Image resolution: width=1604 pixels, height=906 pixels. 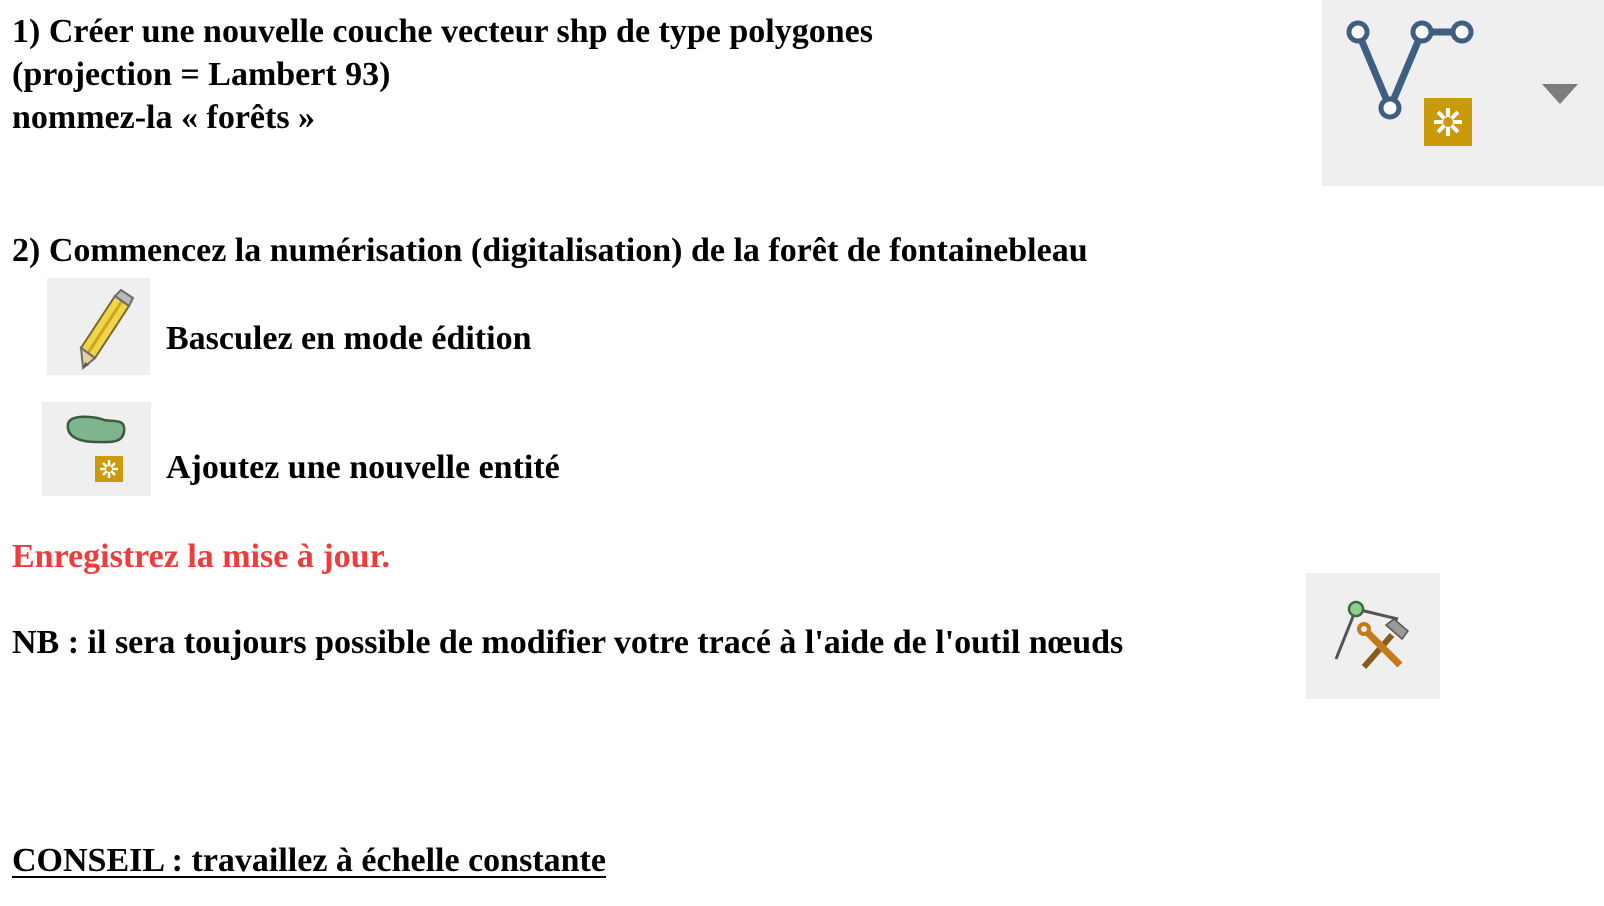 I want to click on node-tool-button, so click(x=1373, y=636).